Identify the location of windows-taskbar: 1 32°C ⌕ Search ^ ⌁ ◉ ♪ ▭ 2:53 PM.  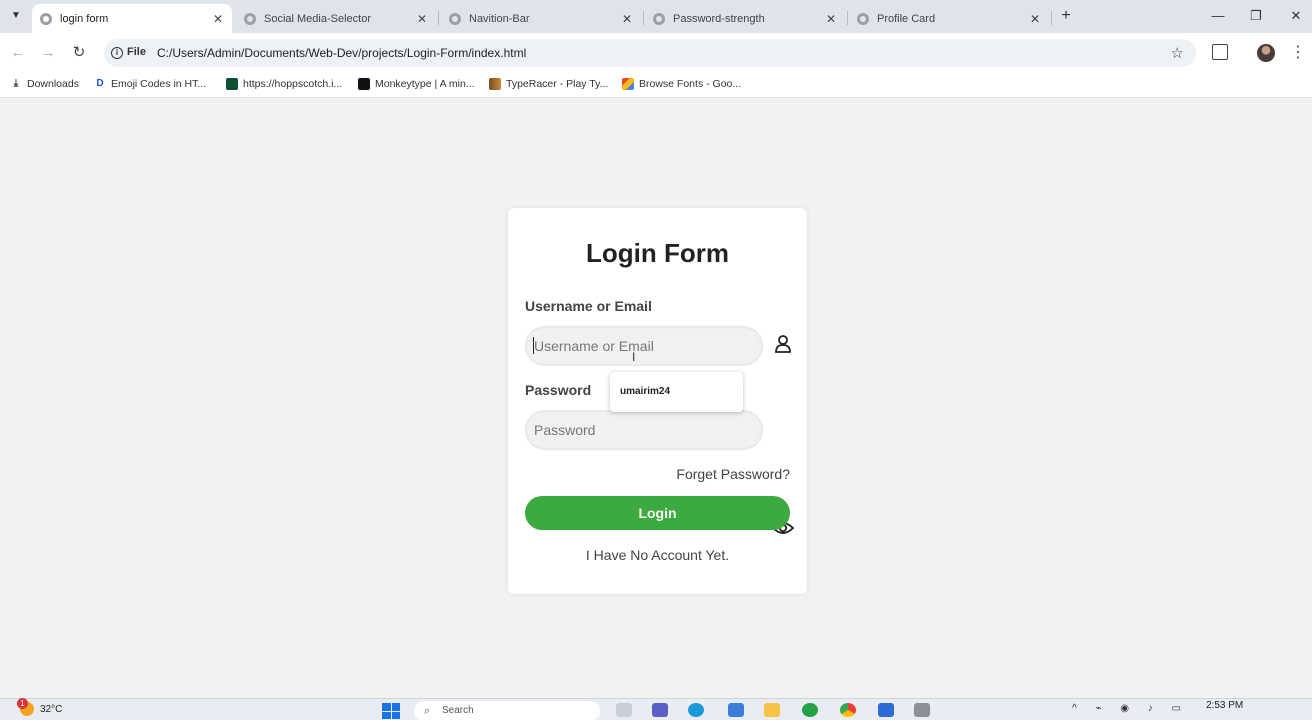
(656, 709).